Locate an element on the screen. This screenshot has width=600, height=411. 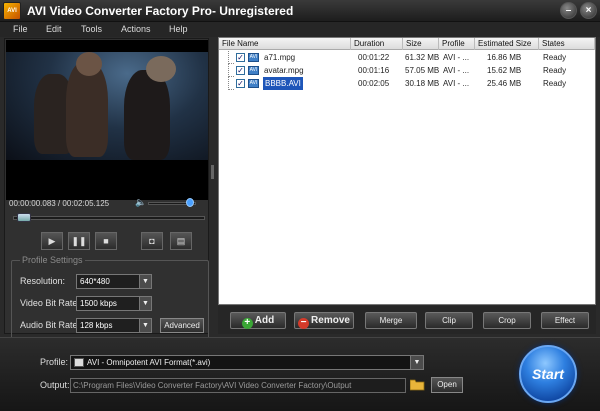
menu-file: File is located at coordinates (20, 29).